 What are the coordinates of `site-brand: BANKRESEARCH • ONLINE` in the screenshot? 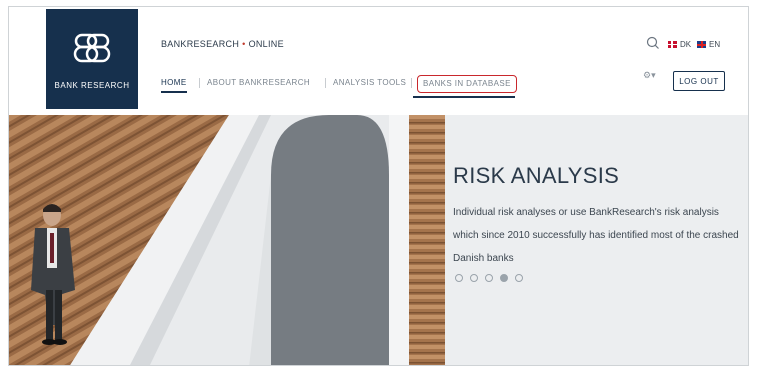 It's located at (222, 44).